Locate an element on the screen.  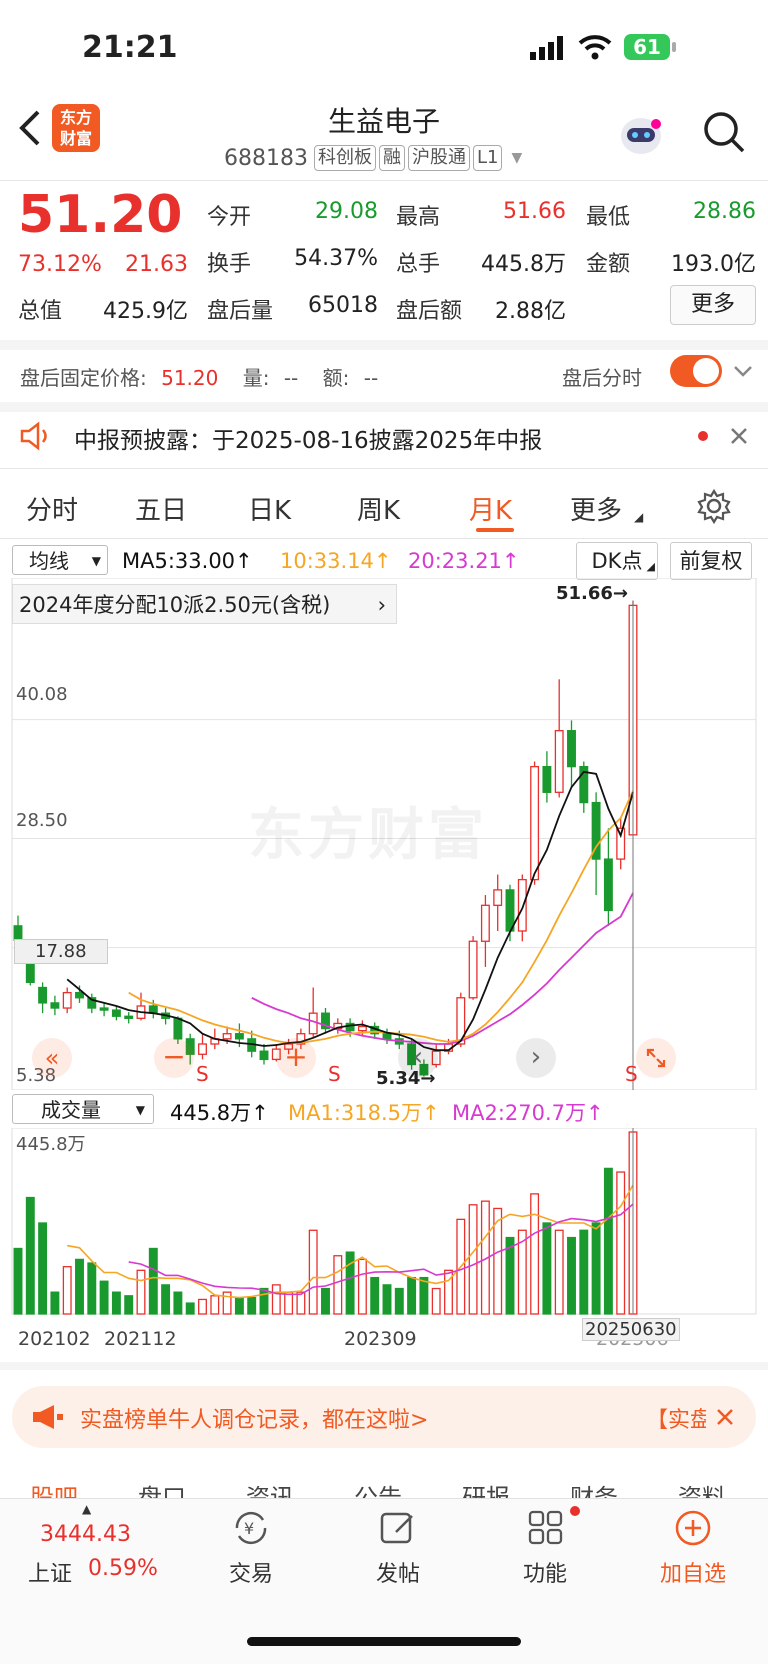
gear-icon is located at coordinates (714, 508).